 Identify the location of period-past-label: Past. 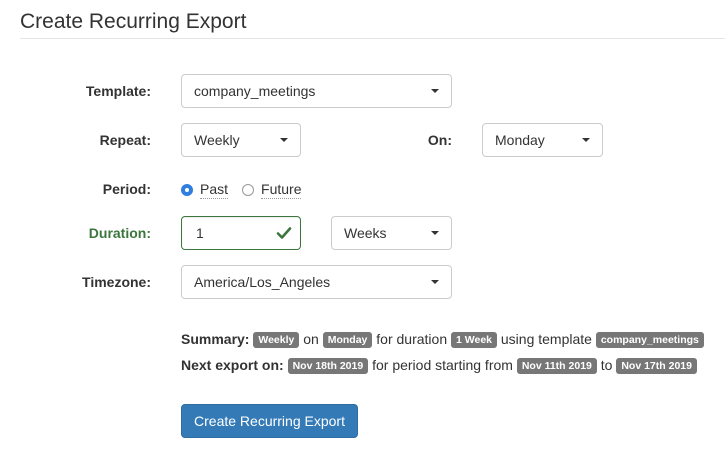
(214, 190).